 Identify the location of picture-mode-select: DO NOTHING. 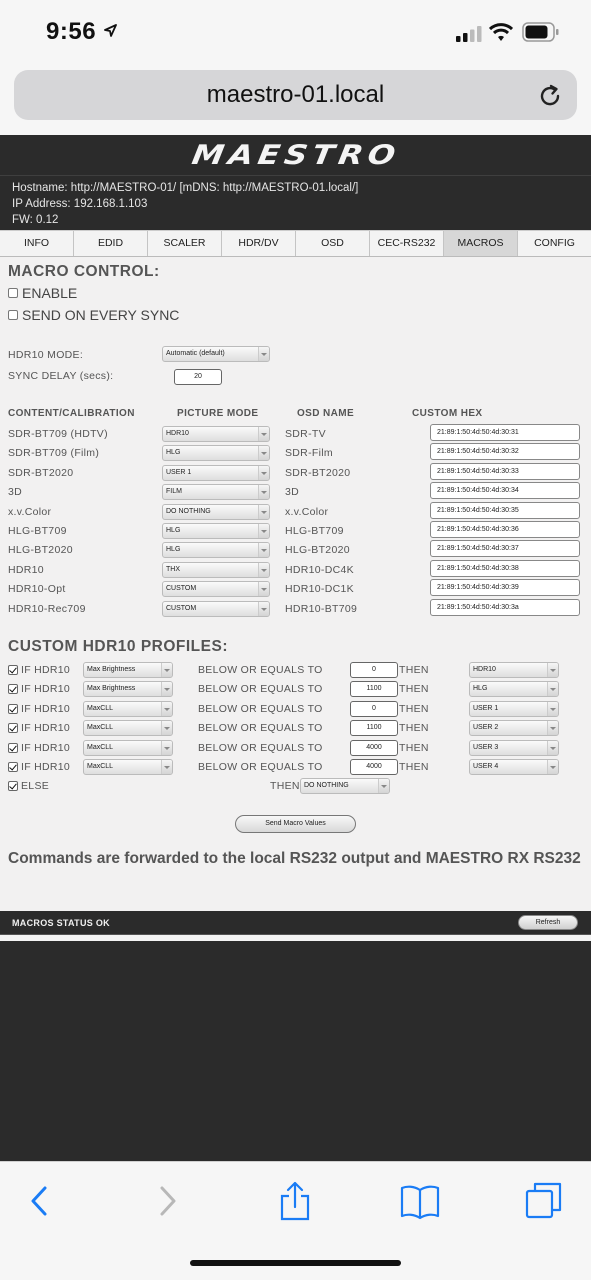
(216, 511).